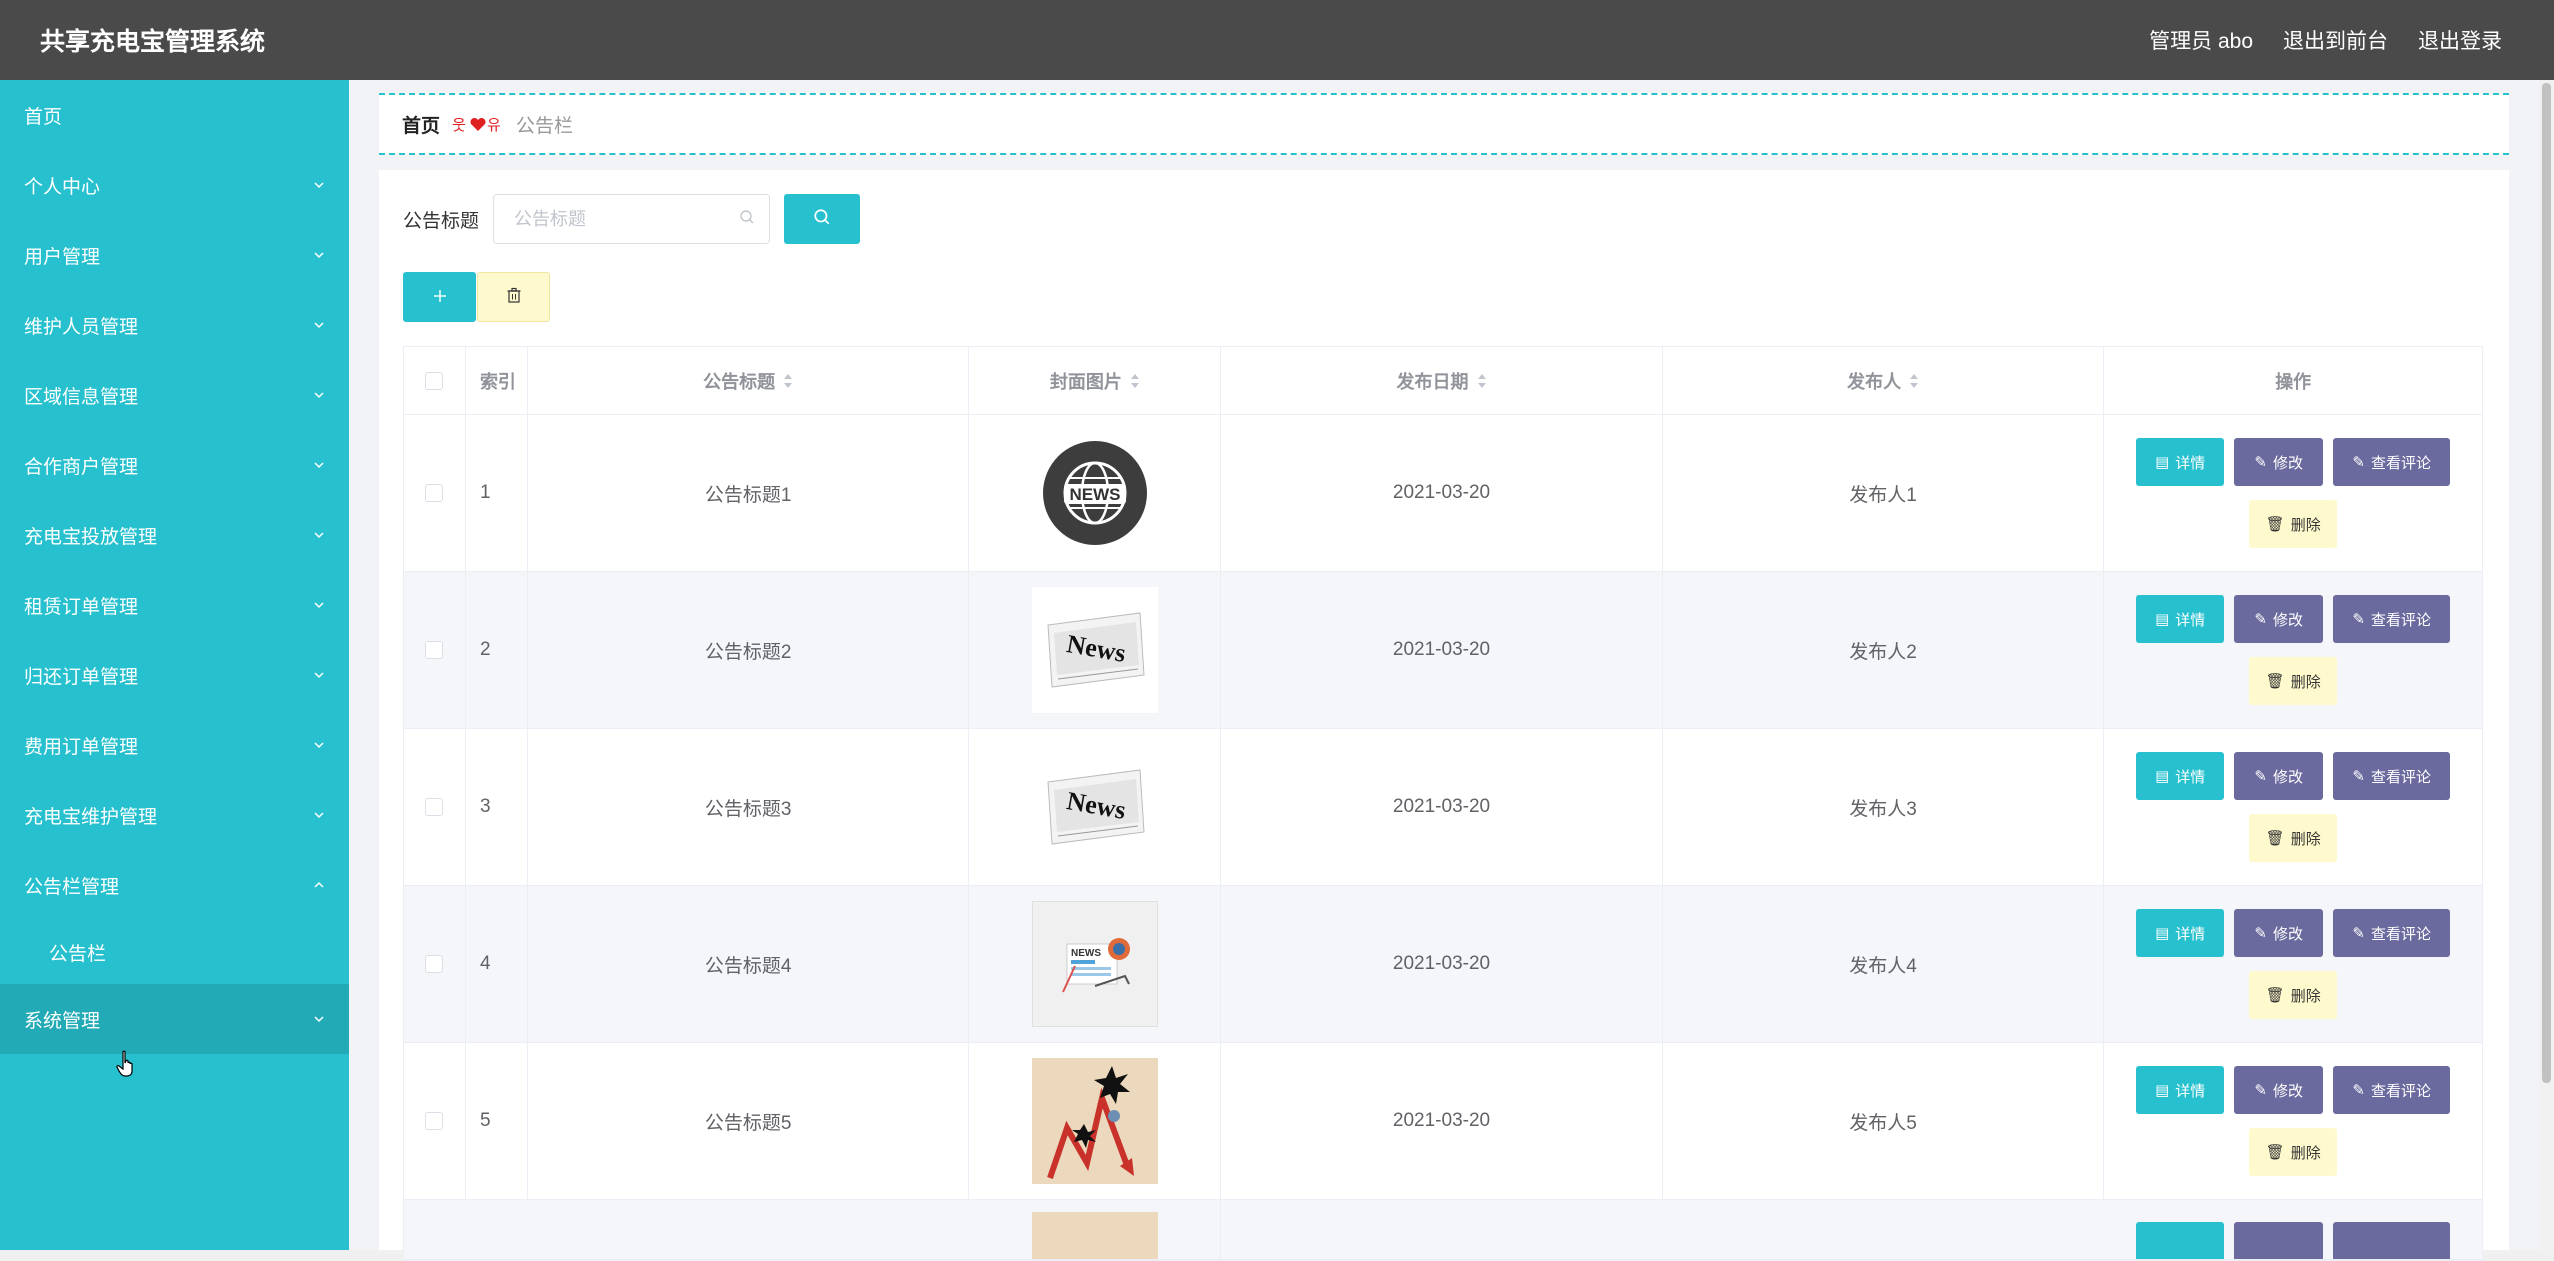 The image size is (2554, 1261). Describe the element at coordinates (2293, 381) in the screenshot. I see `header-ops-label: 操作` at that location.